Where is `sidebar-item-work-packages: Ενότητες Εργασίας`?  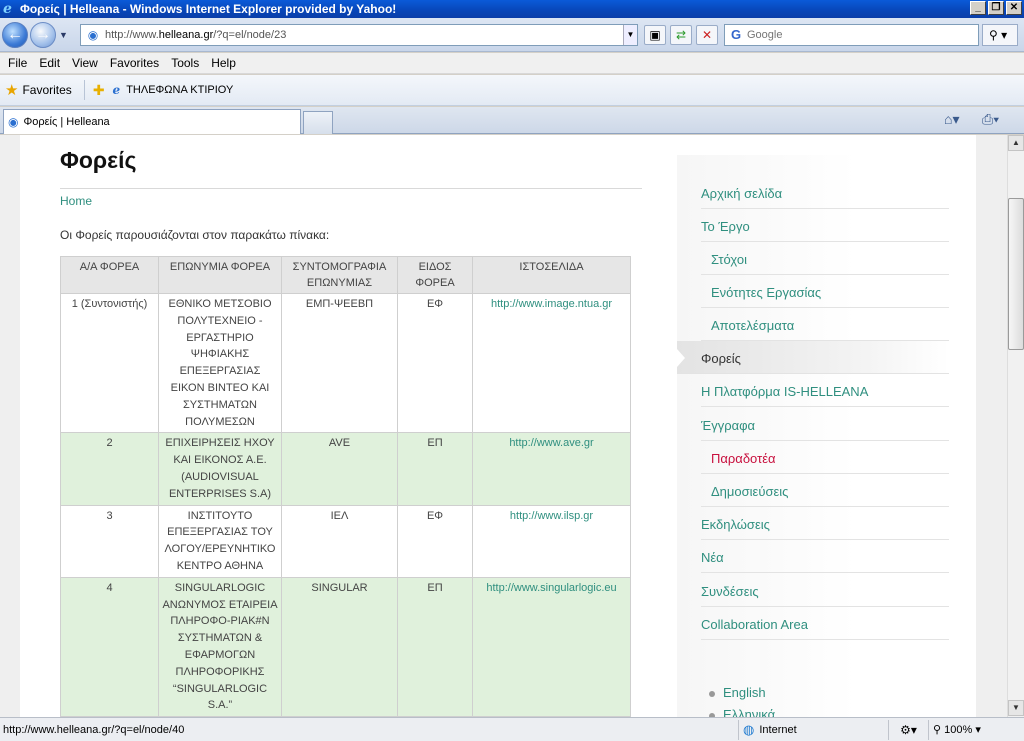 sidebar-item-work-packages: Ενότητες Εργασίας is located at coordinates (825, 291).